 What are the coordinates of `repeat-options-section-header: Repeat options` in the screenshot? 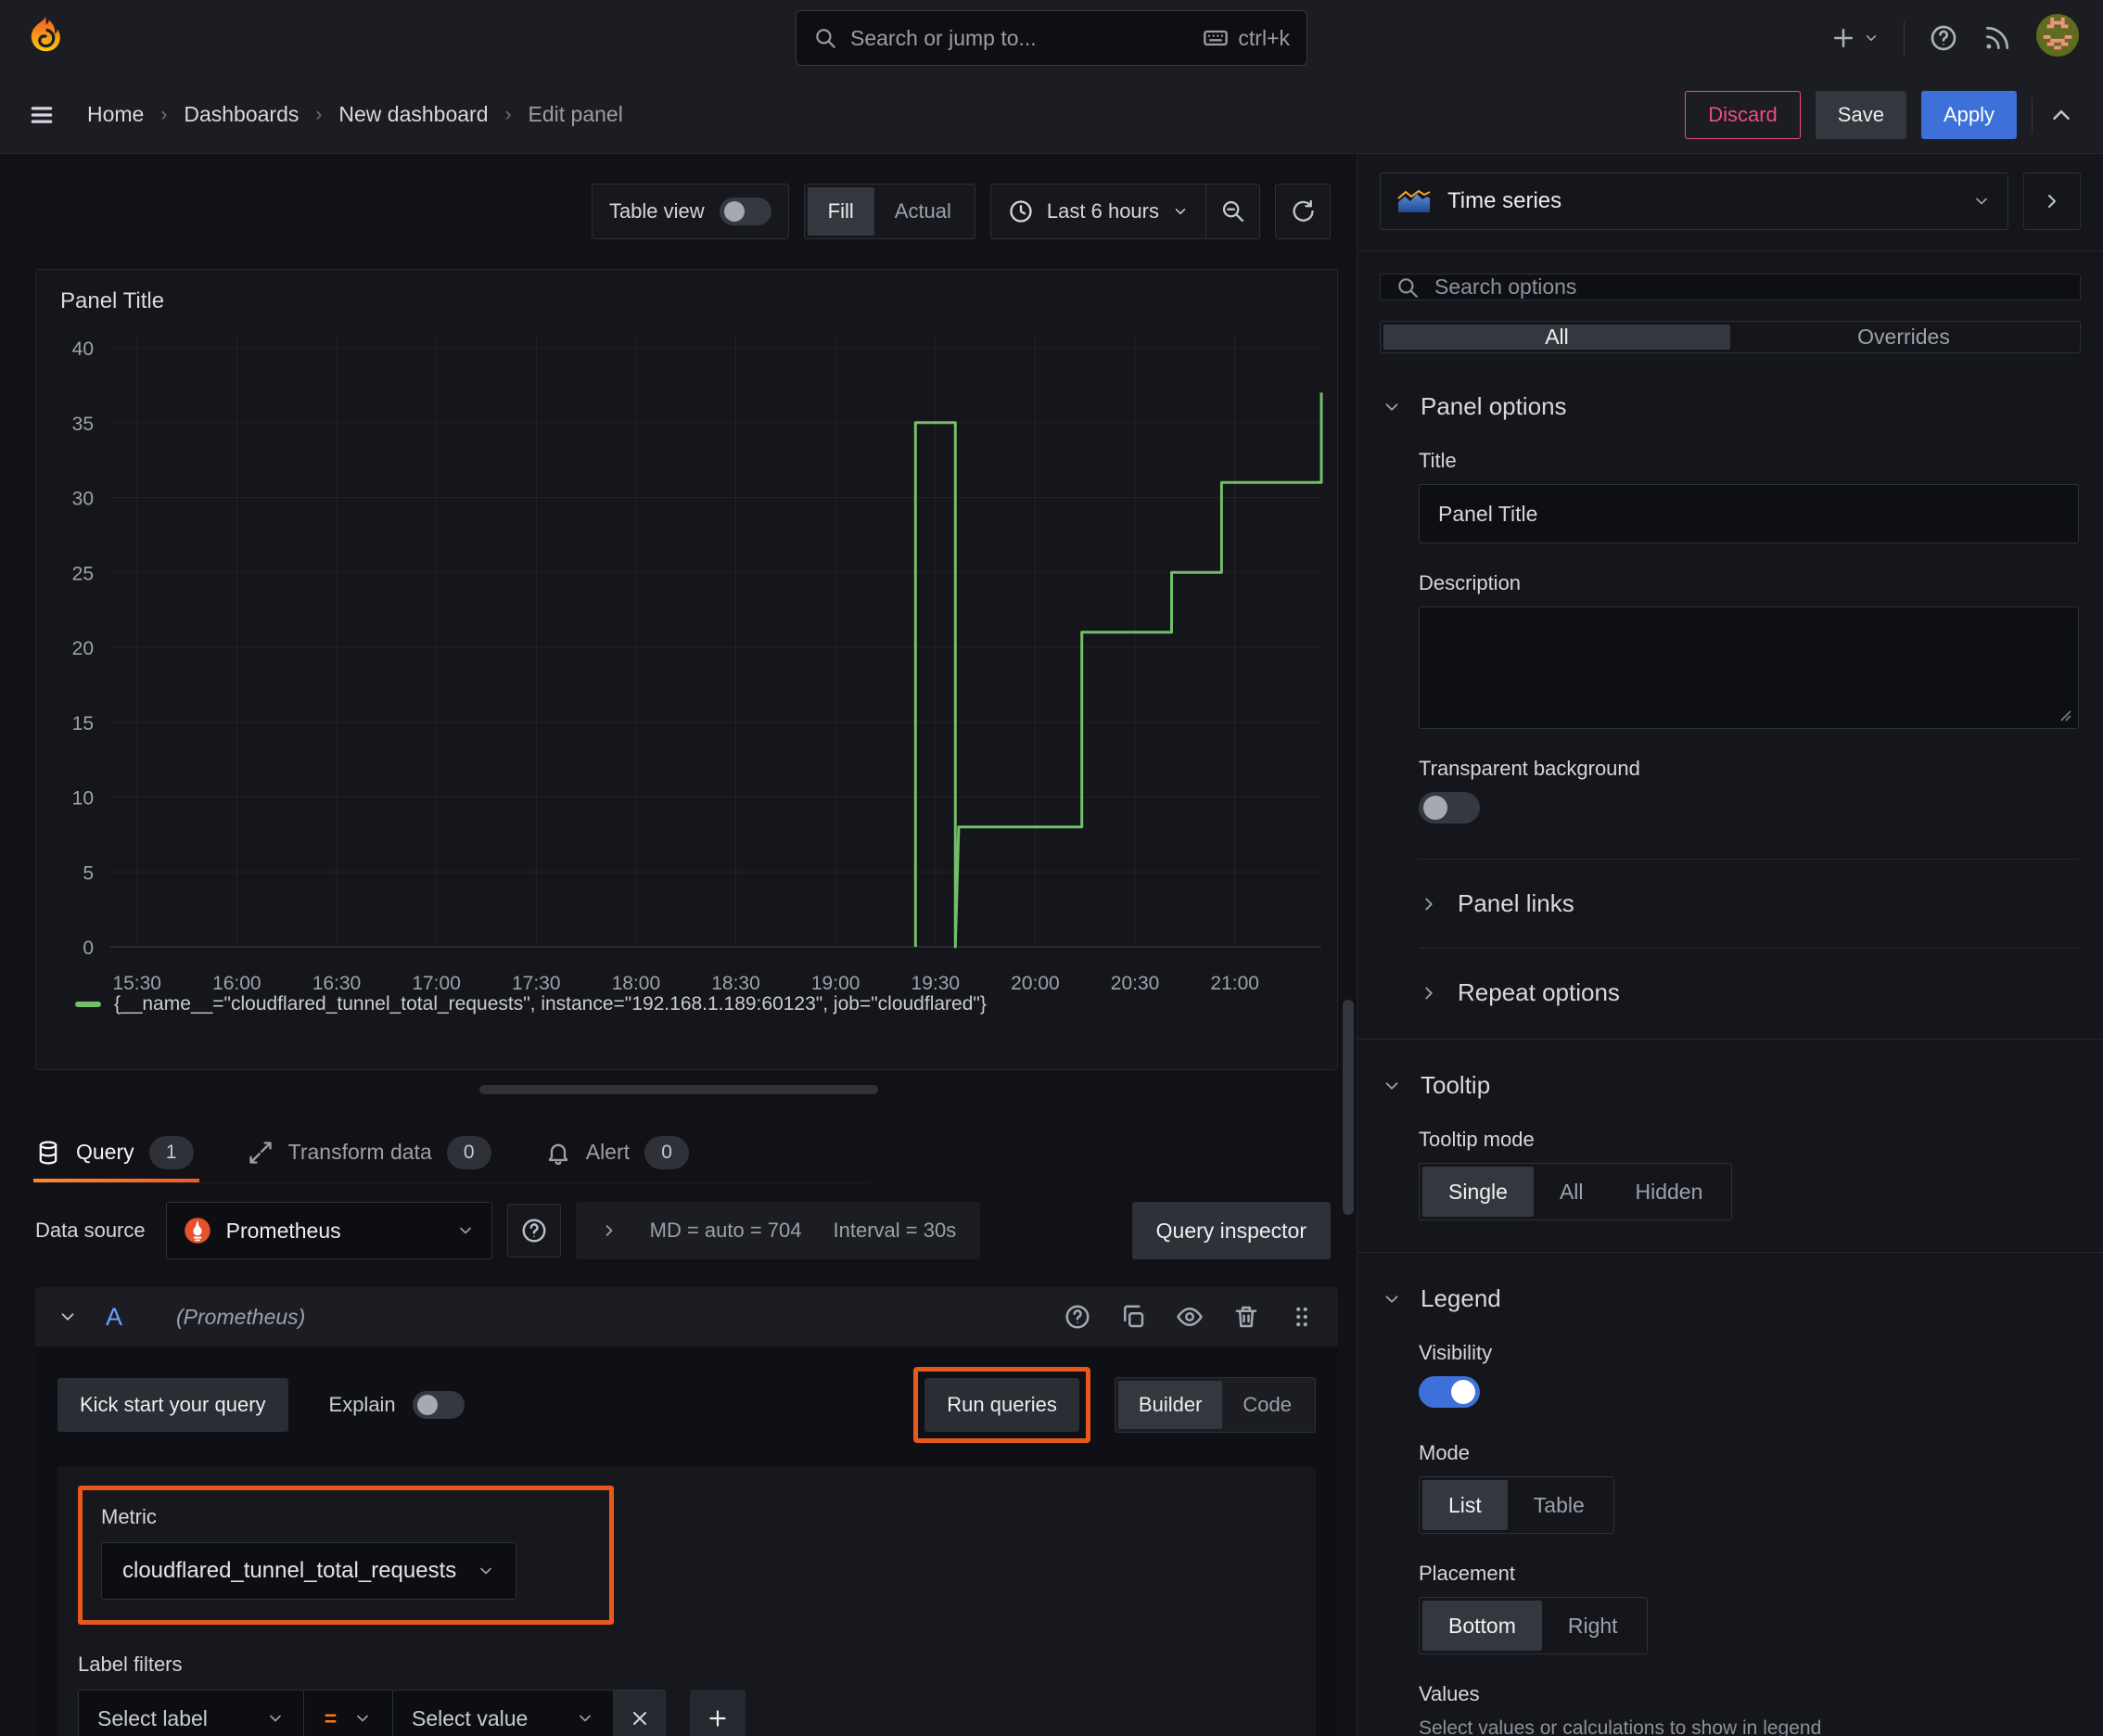 It's located at (1749, 992).